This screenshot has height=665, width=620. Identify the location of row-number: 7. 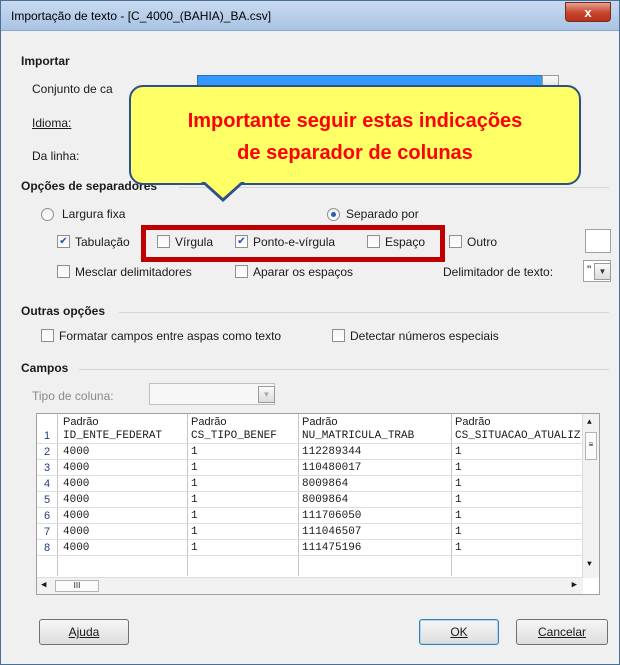
(47, 532).